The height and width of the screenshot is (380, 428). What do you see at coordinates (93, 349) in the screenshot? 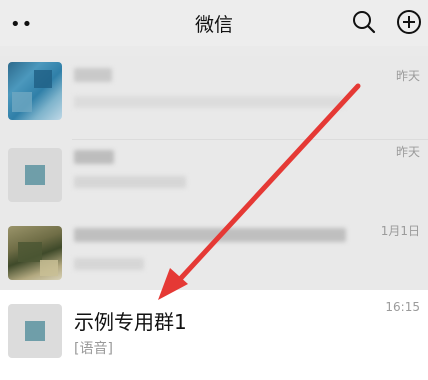
I see `chat-preview: [语音]` at bounding box center [93, 349].